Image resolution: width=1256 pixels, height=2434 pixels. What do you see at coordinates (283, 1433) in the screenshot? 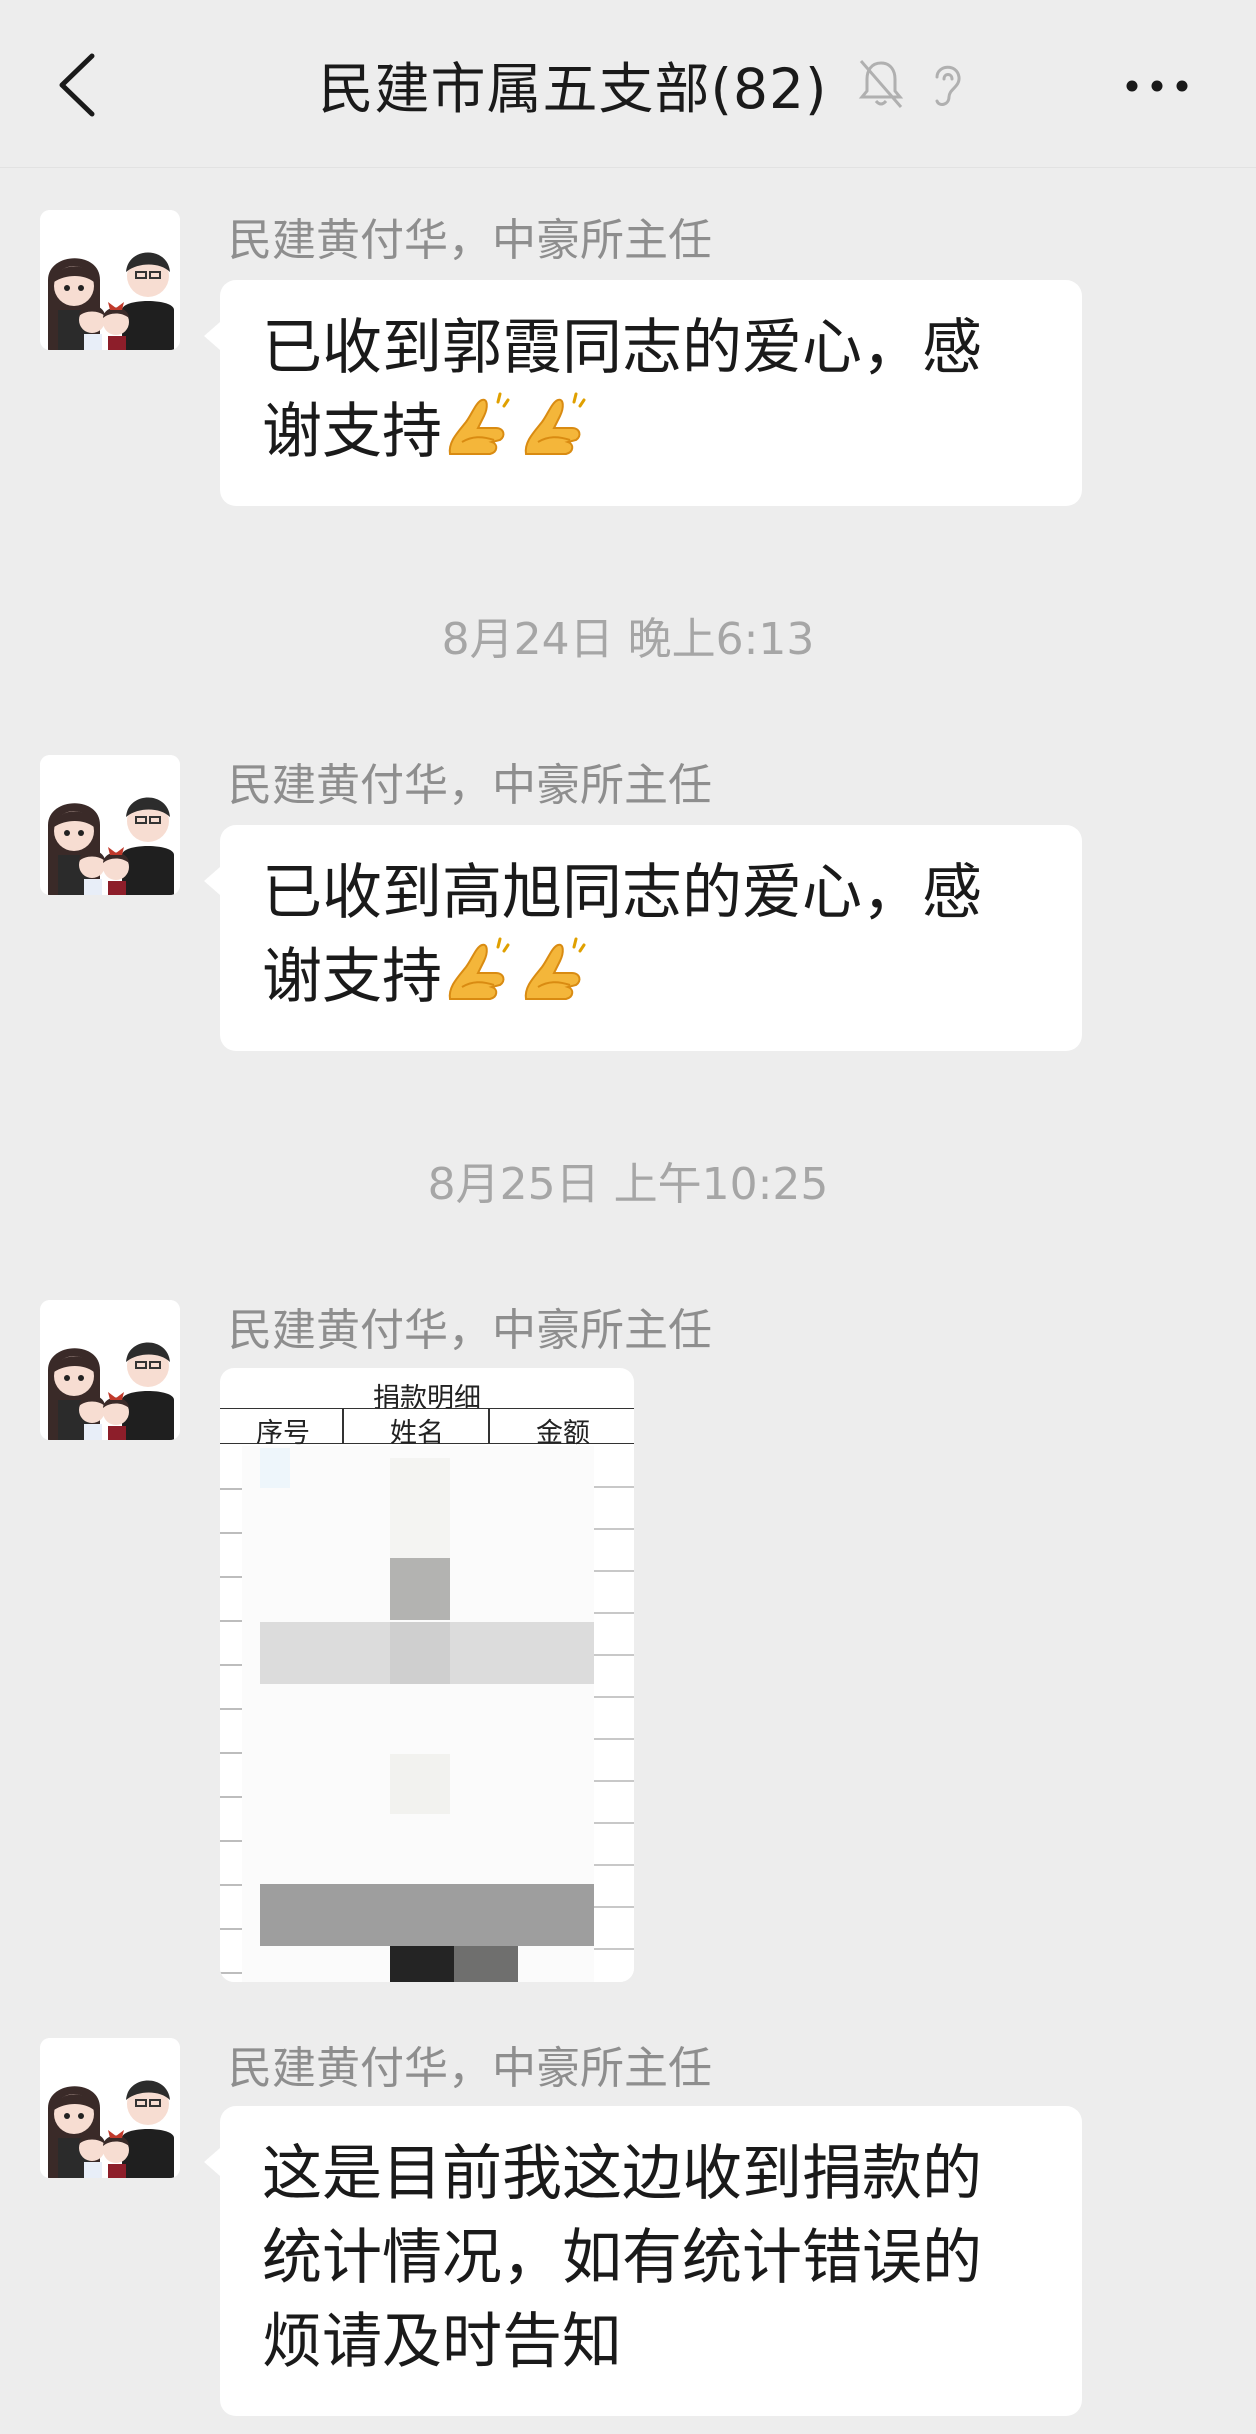
I see `column-header: 序号` at bounding box center [283, 1433].